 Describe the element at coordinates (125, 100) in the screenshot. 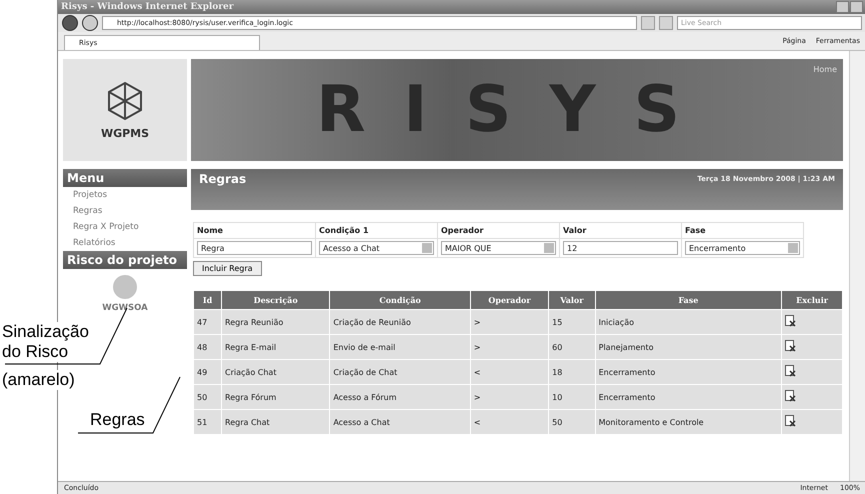

I see `cube-logo-icon` at that location.